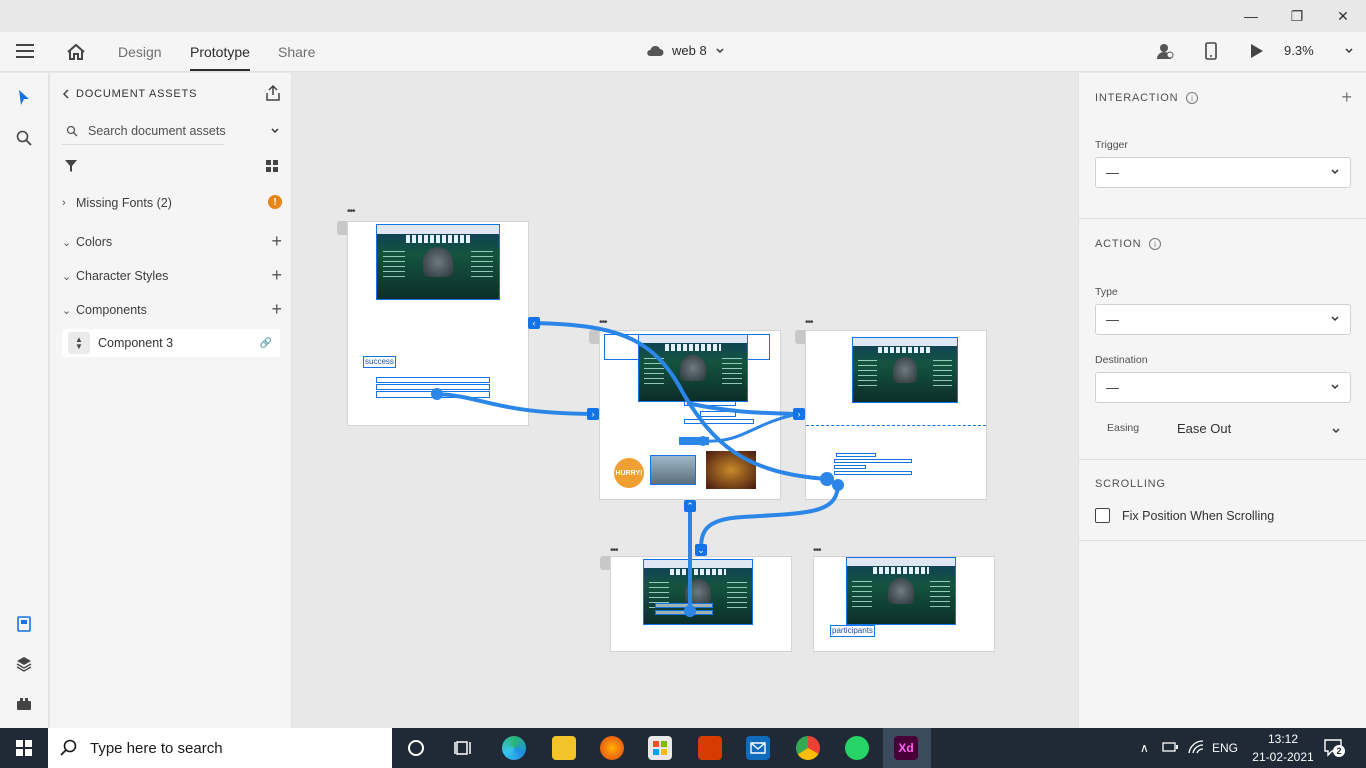 This screenshot has width=1366, height=768. I want to click on action-title: ACTION, so click(1118, 244).